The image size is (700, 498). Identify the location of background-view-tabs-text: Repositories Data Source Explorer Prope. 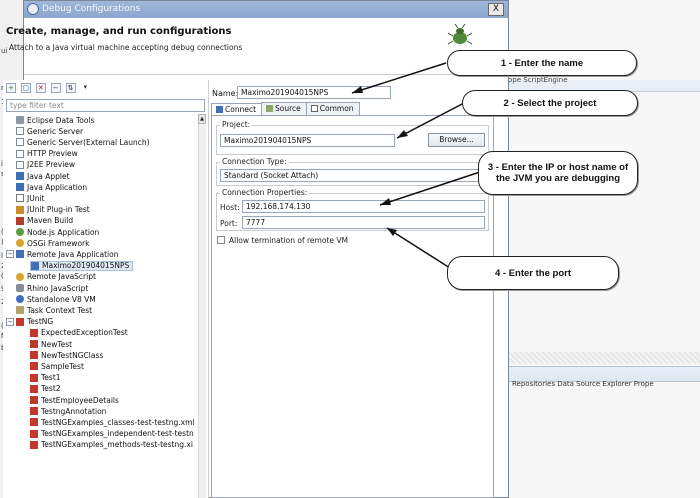
(583, 384).